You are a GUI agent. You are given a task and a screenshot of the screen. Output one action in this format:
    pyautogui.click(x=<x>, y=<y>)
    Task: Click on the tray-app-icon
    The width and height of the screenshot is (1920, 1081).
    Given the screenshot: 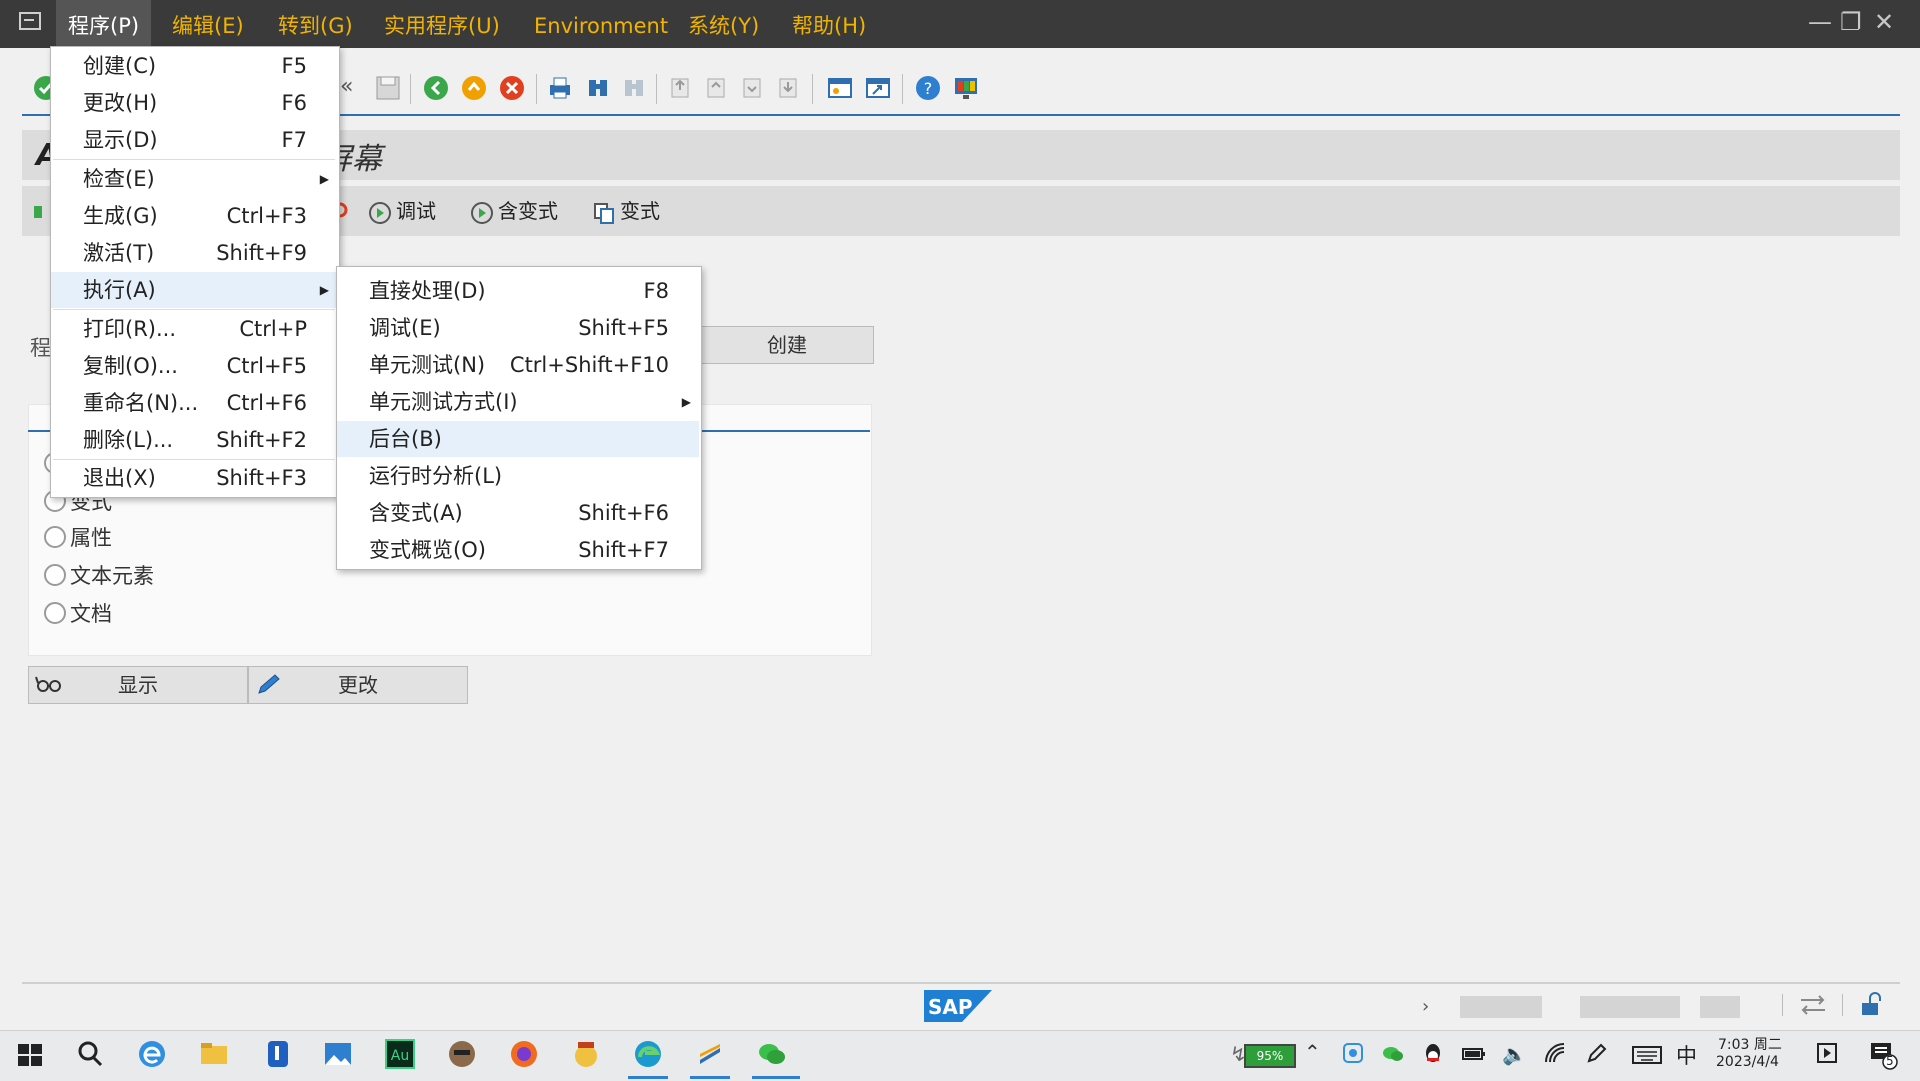 What is the action you would take?
    pyautogui.click(x=1353, y=1053)
    